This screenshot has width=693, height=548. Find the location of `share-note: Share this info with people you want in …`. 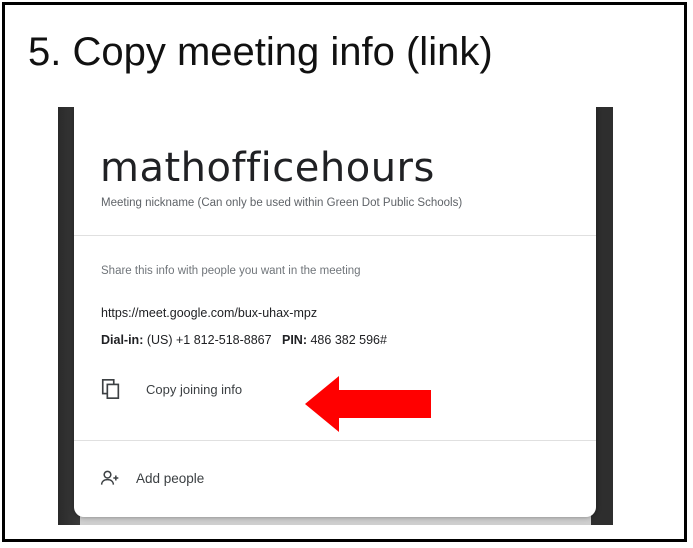

share-note: Share this info with people you want in … is located at coordinates (231, 271).